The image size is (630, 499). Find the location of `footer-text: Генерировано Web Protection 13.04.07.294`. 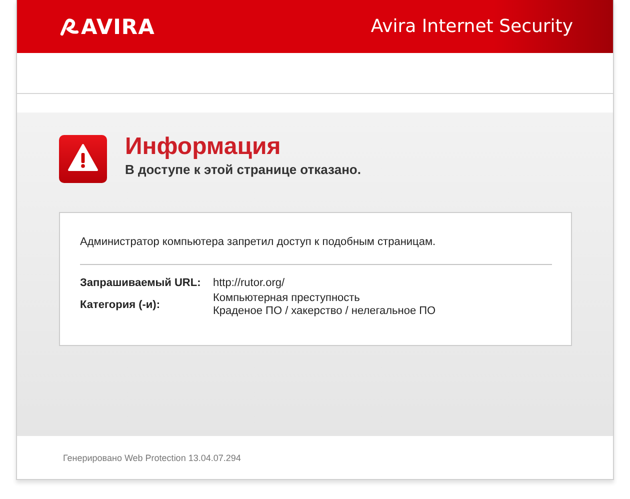

footer-text: Генерировано Web Protection 13.04.07.294 is located at coordinates (152, 457).